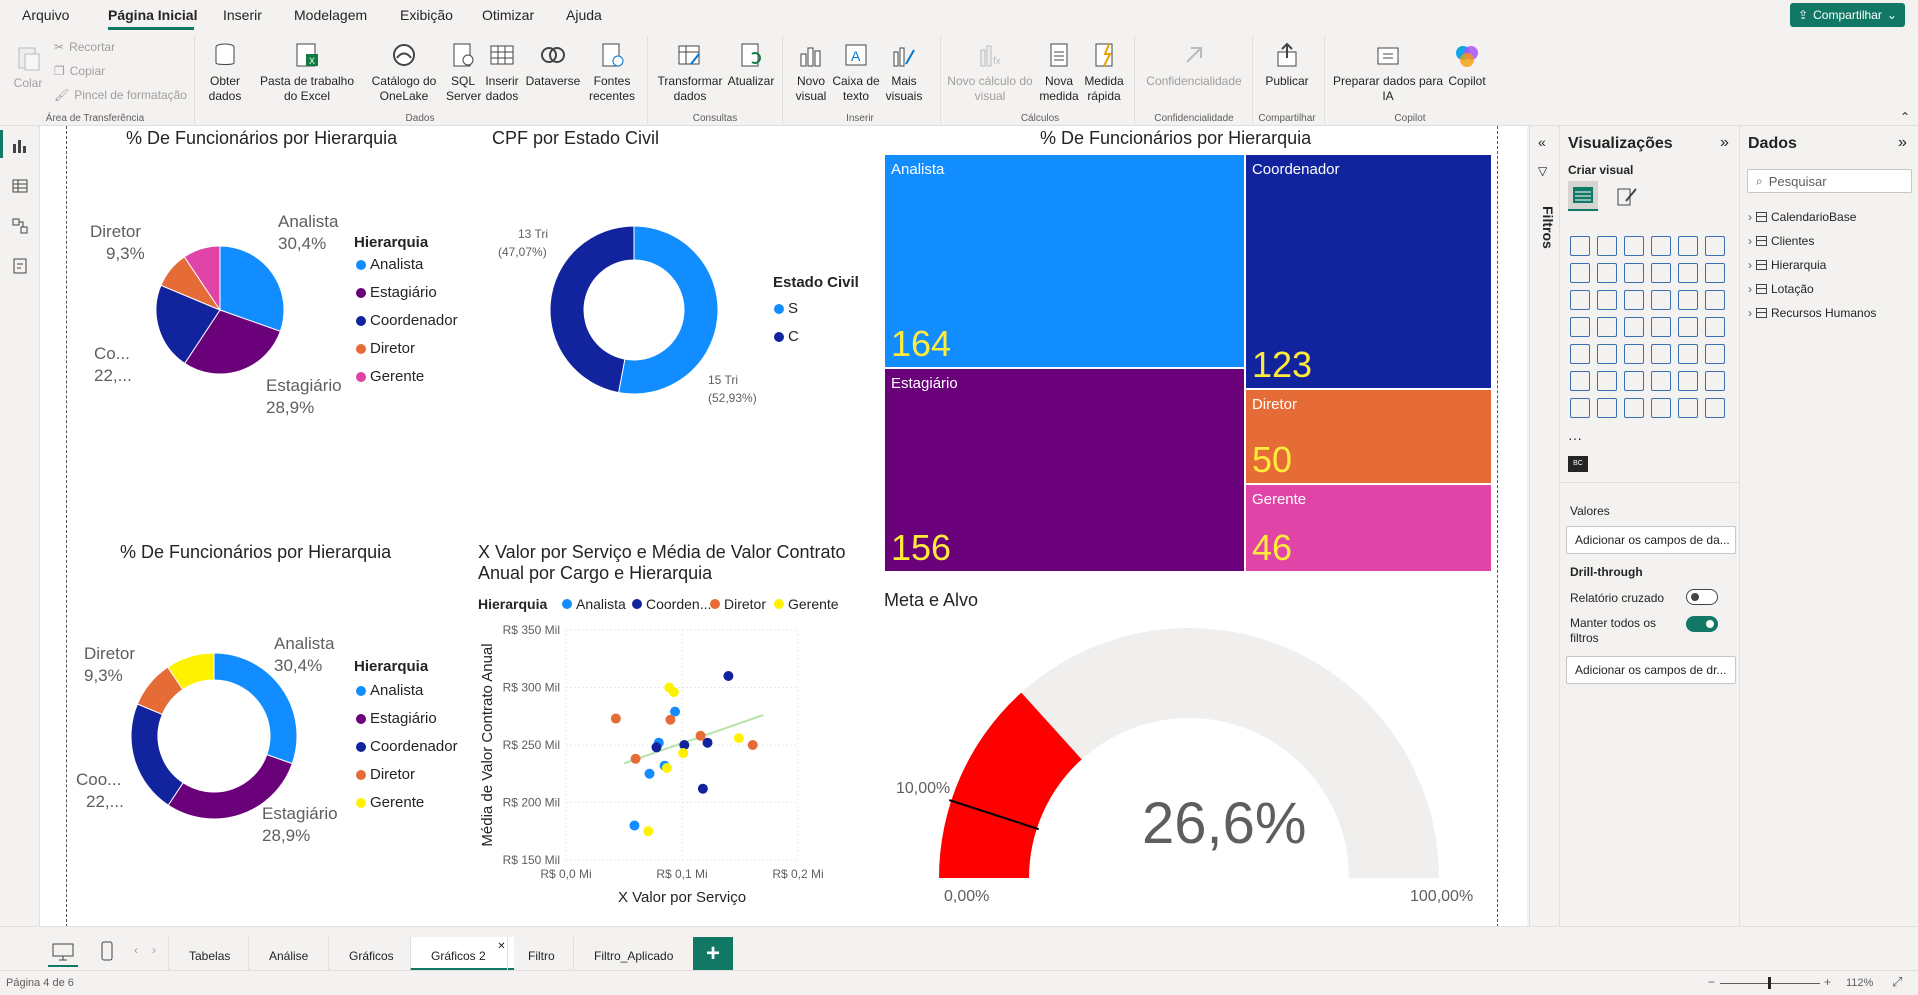 This screenshot has height=995, width=1918. What do you see at coordinates (634, 954) in the screenshot?
I see `tab-filtro-aplicado: Filtro_Aplicado` at bounding box center [634, 954].